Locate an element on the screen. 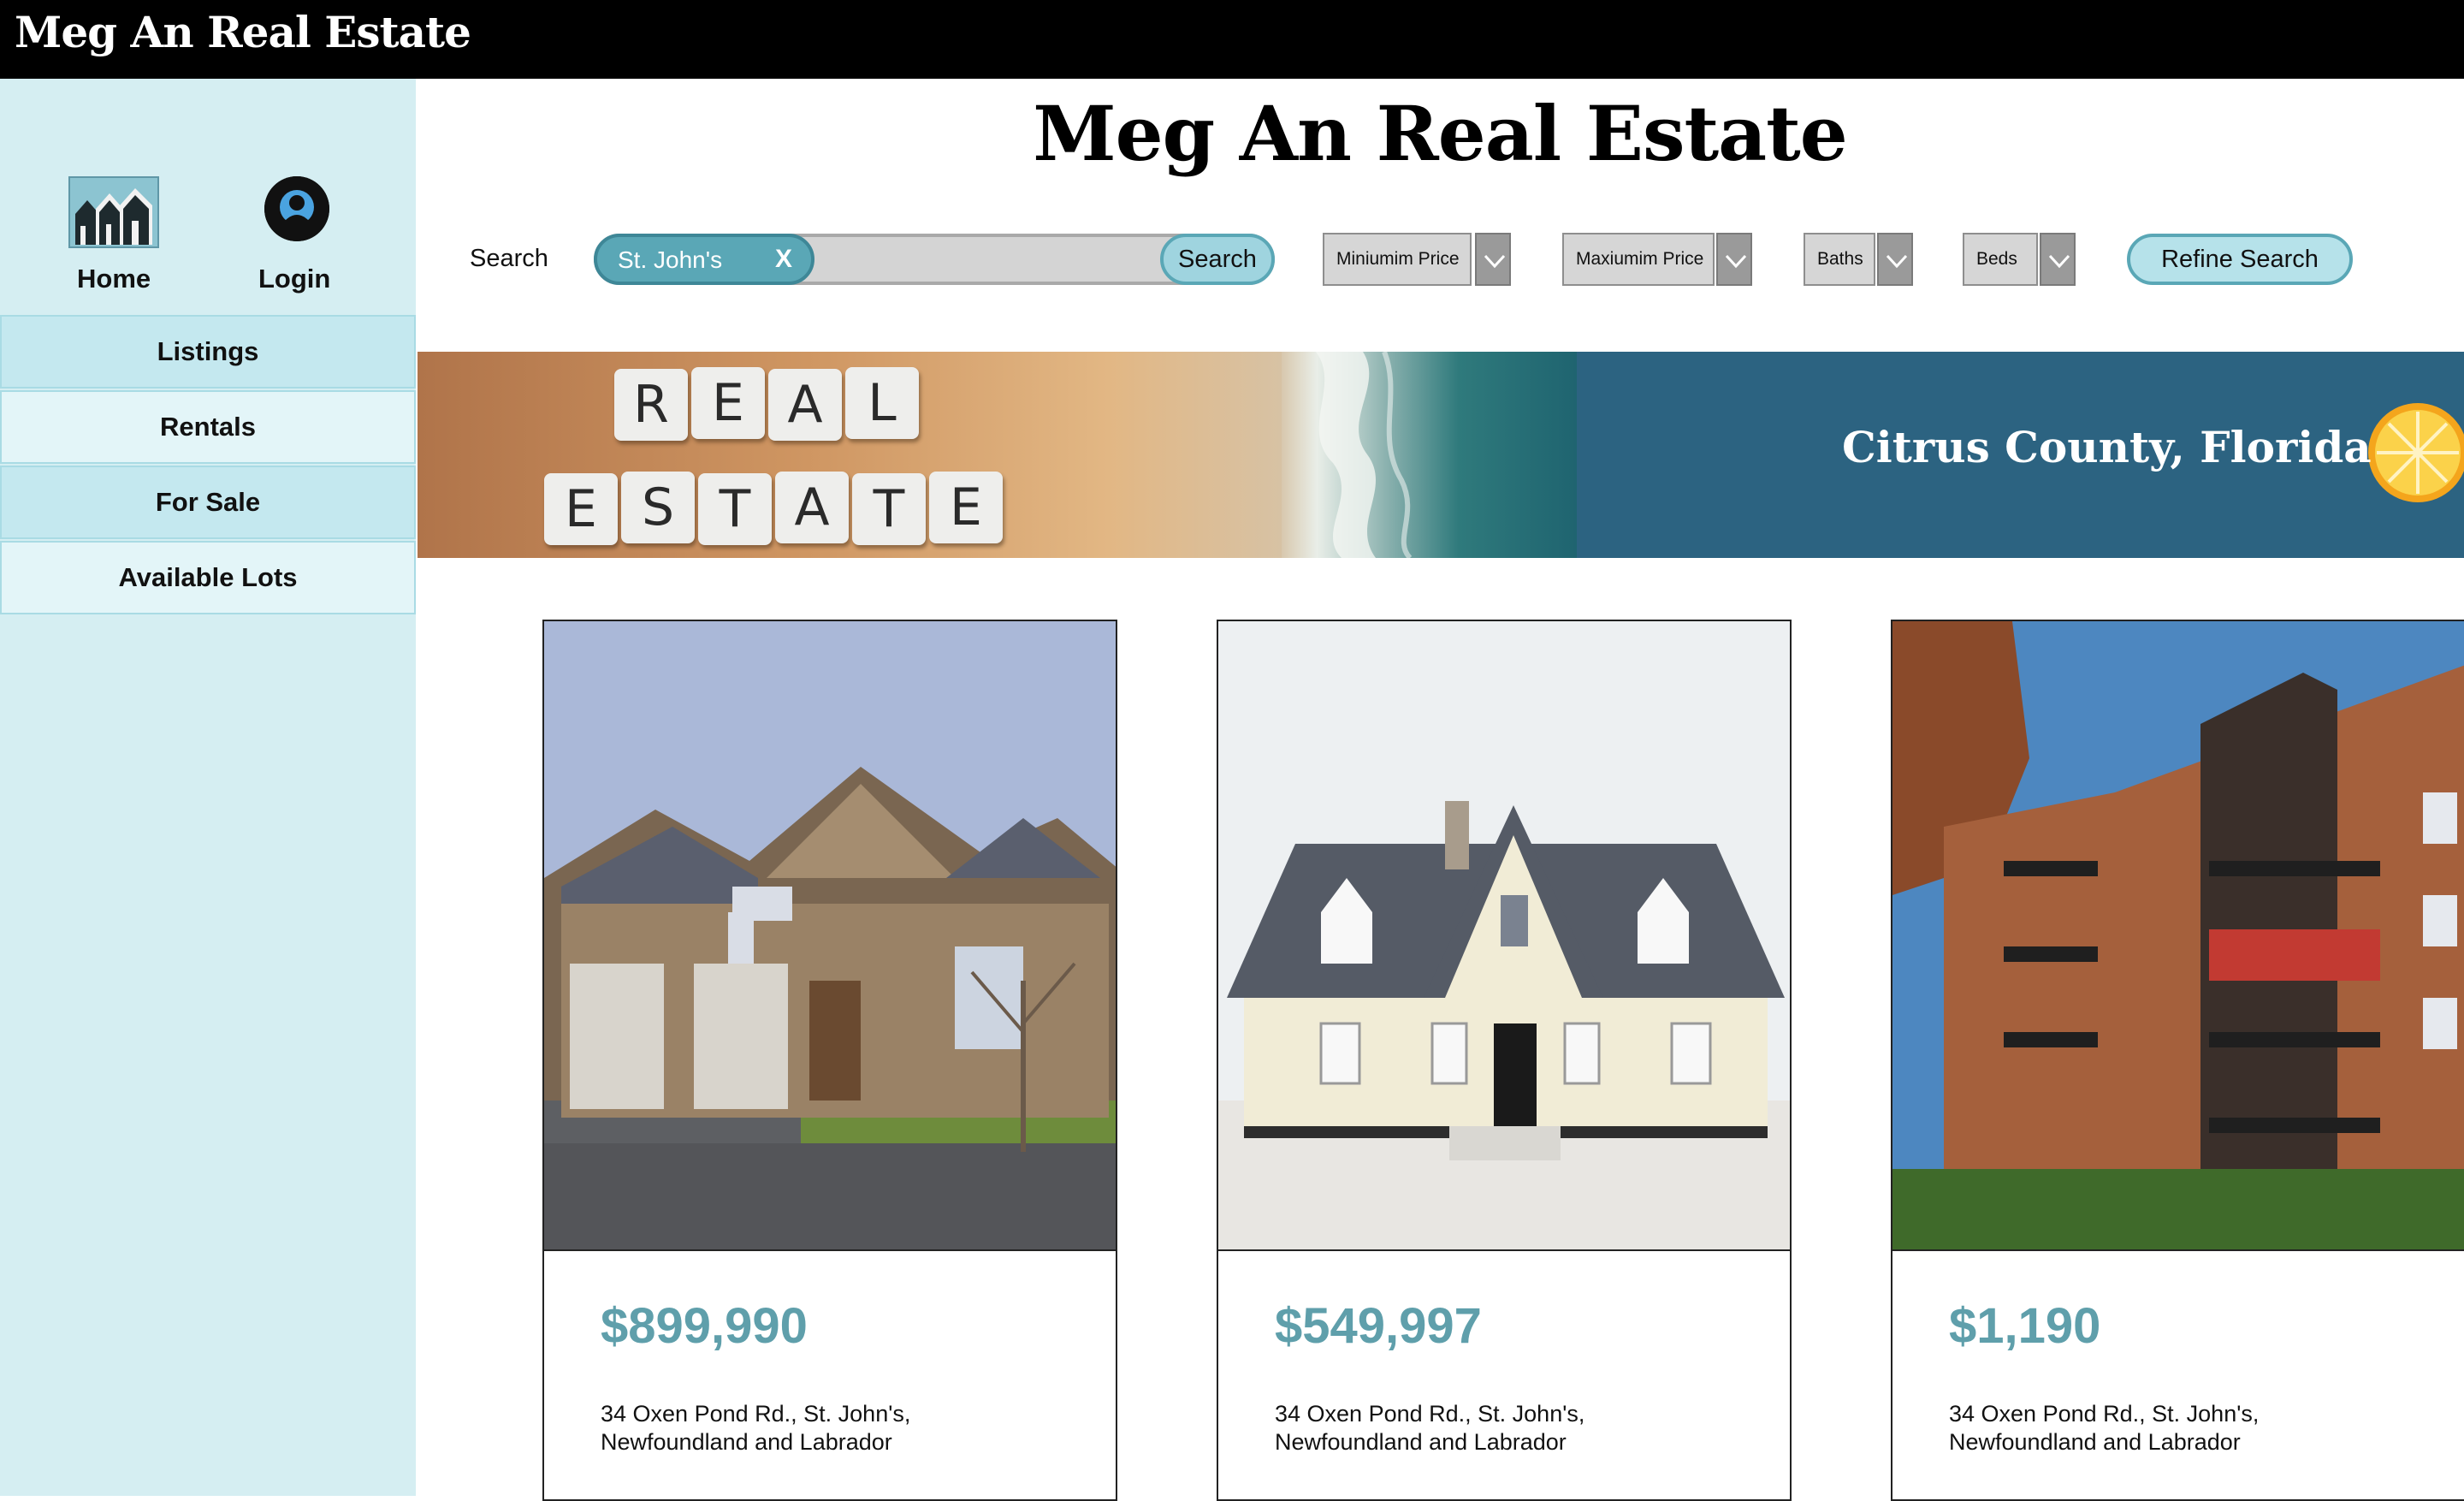 The image size is (2464, 1501). sidebar-item-rentals: Rentals is located at coordinates (208, 427).